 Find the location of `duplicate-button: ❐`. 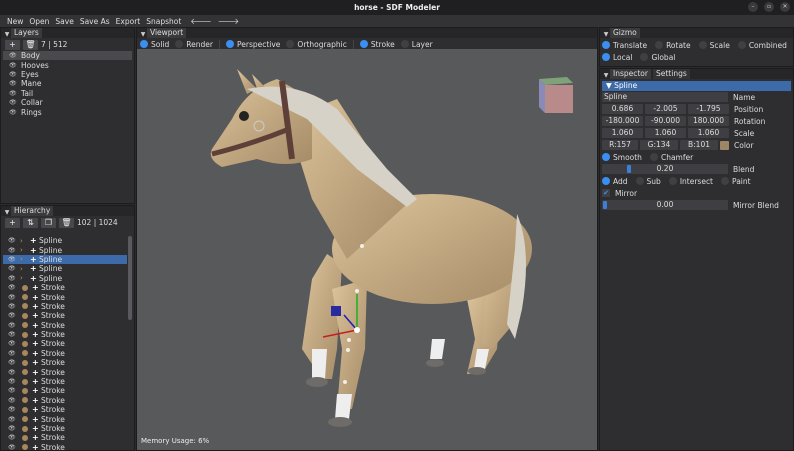

duplicate-button: ❐ is located at coordinates (48, 222).